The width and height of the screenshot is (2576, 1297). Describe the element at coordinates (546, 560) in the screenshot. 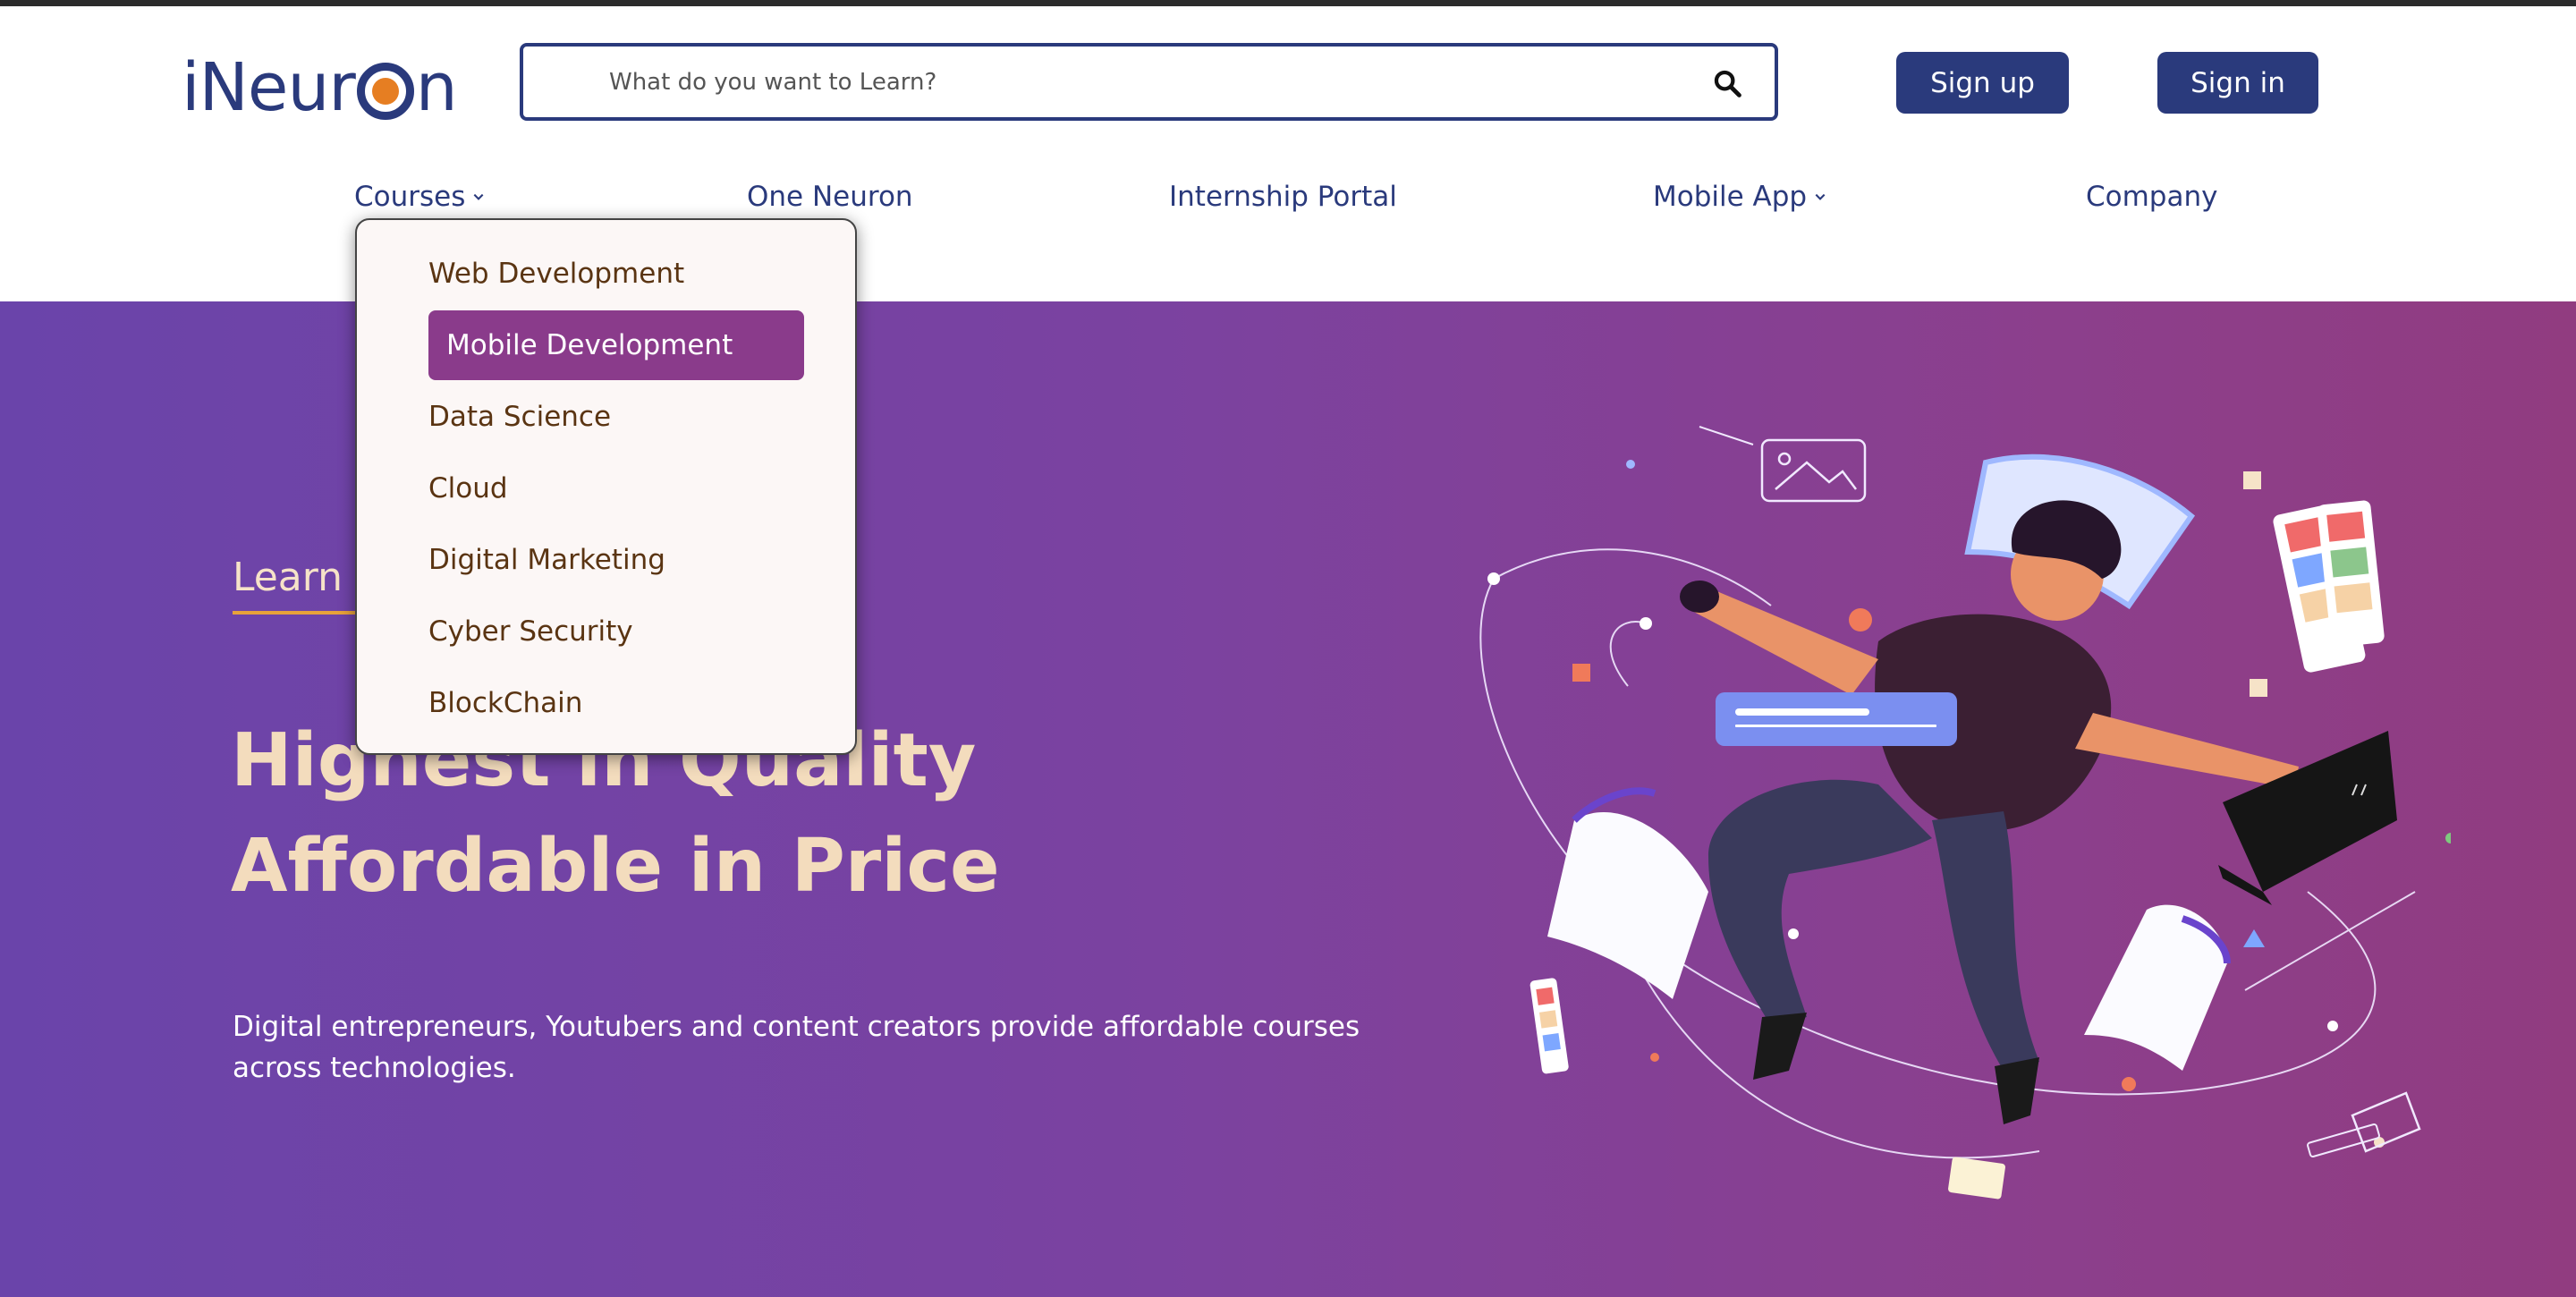

I see `dropdown-item-digital-marketing: Digital Marketing` at that location.